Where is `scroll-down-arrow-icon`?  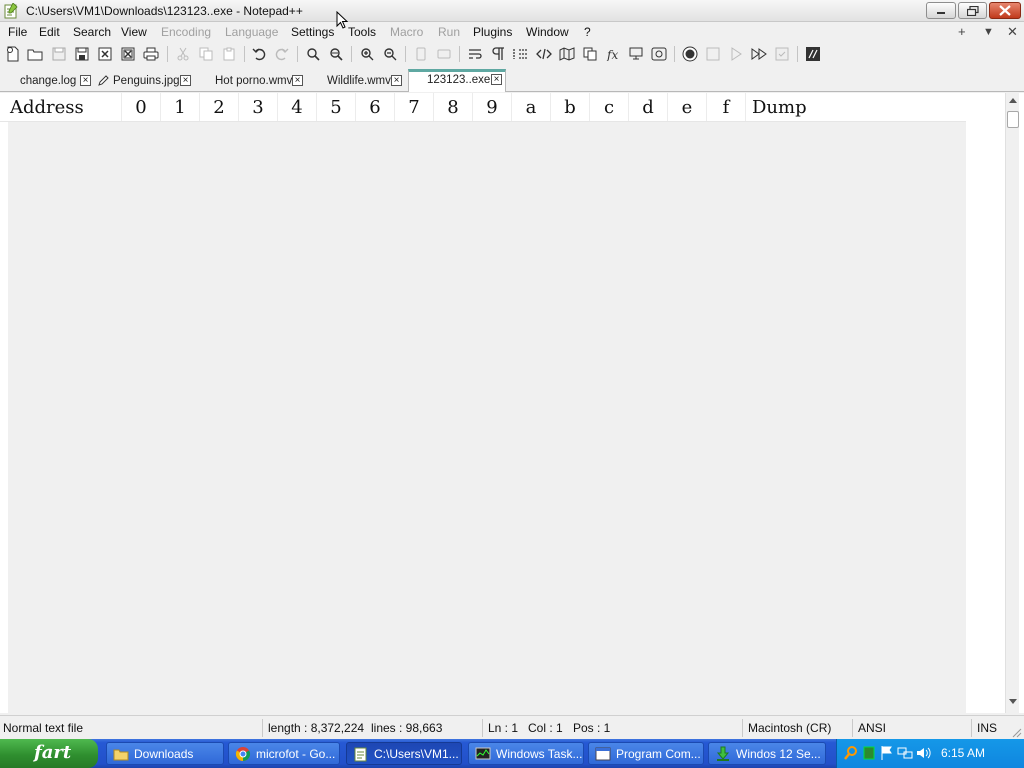 scroll-down-arrow-icon is located at coordinates (1013, 702).